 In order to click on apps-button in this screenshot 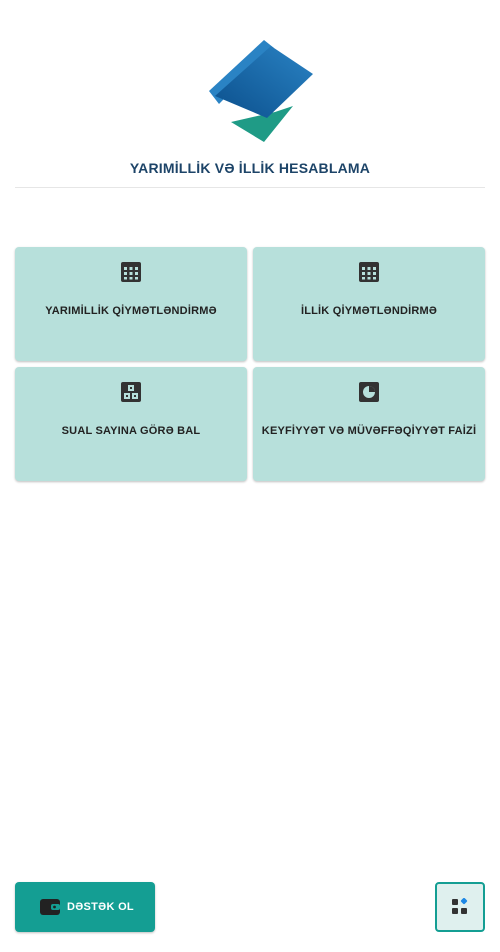, I will do `click(460, 907)`.